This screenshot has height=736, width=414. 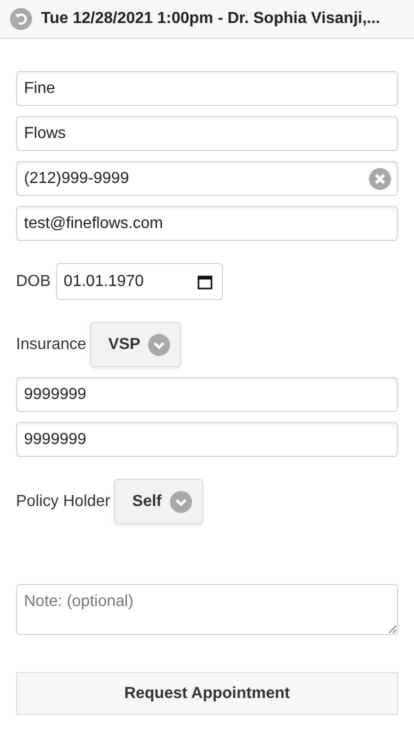 I want to click on back-icon, so click(x=21, y=19).